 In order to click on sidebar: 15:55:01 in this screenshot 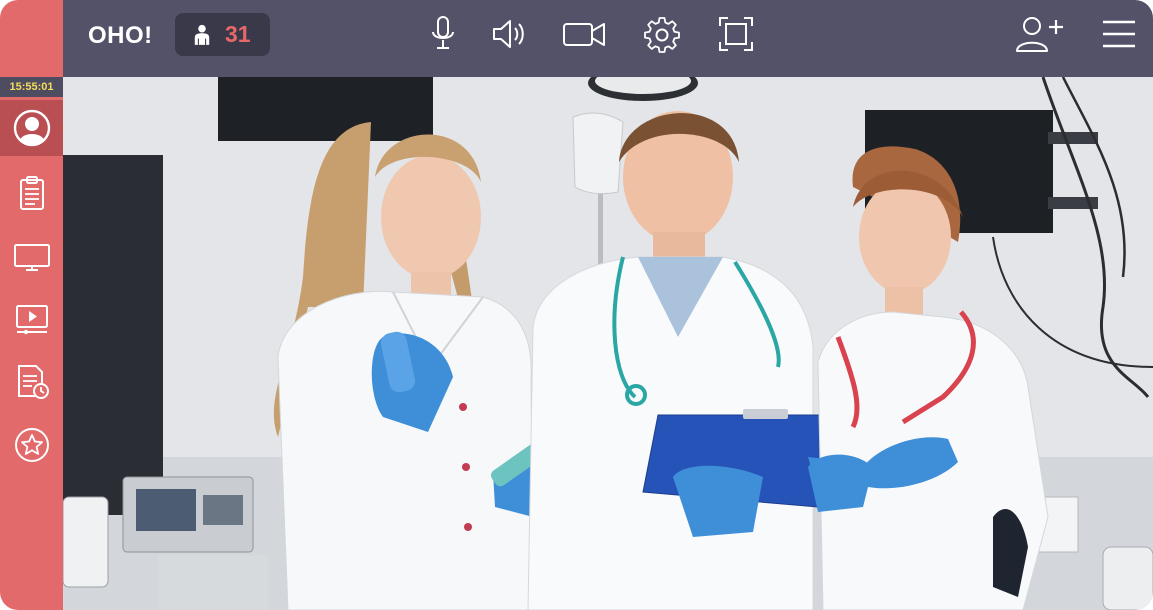, I will do `click(31, 305)`.